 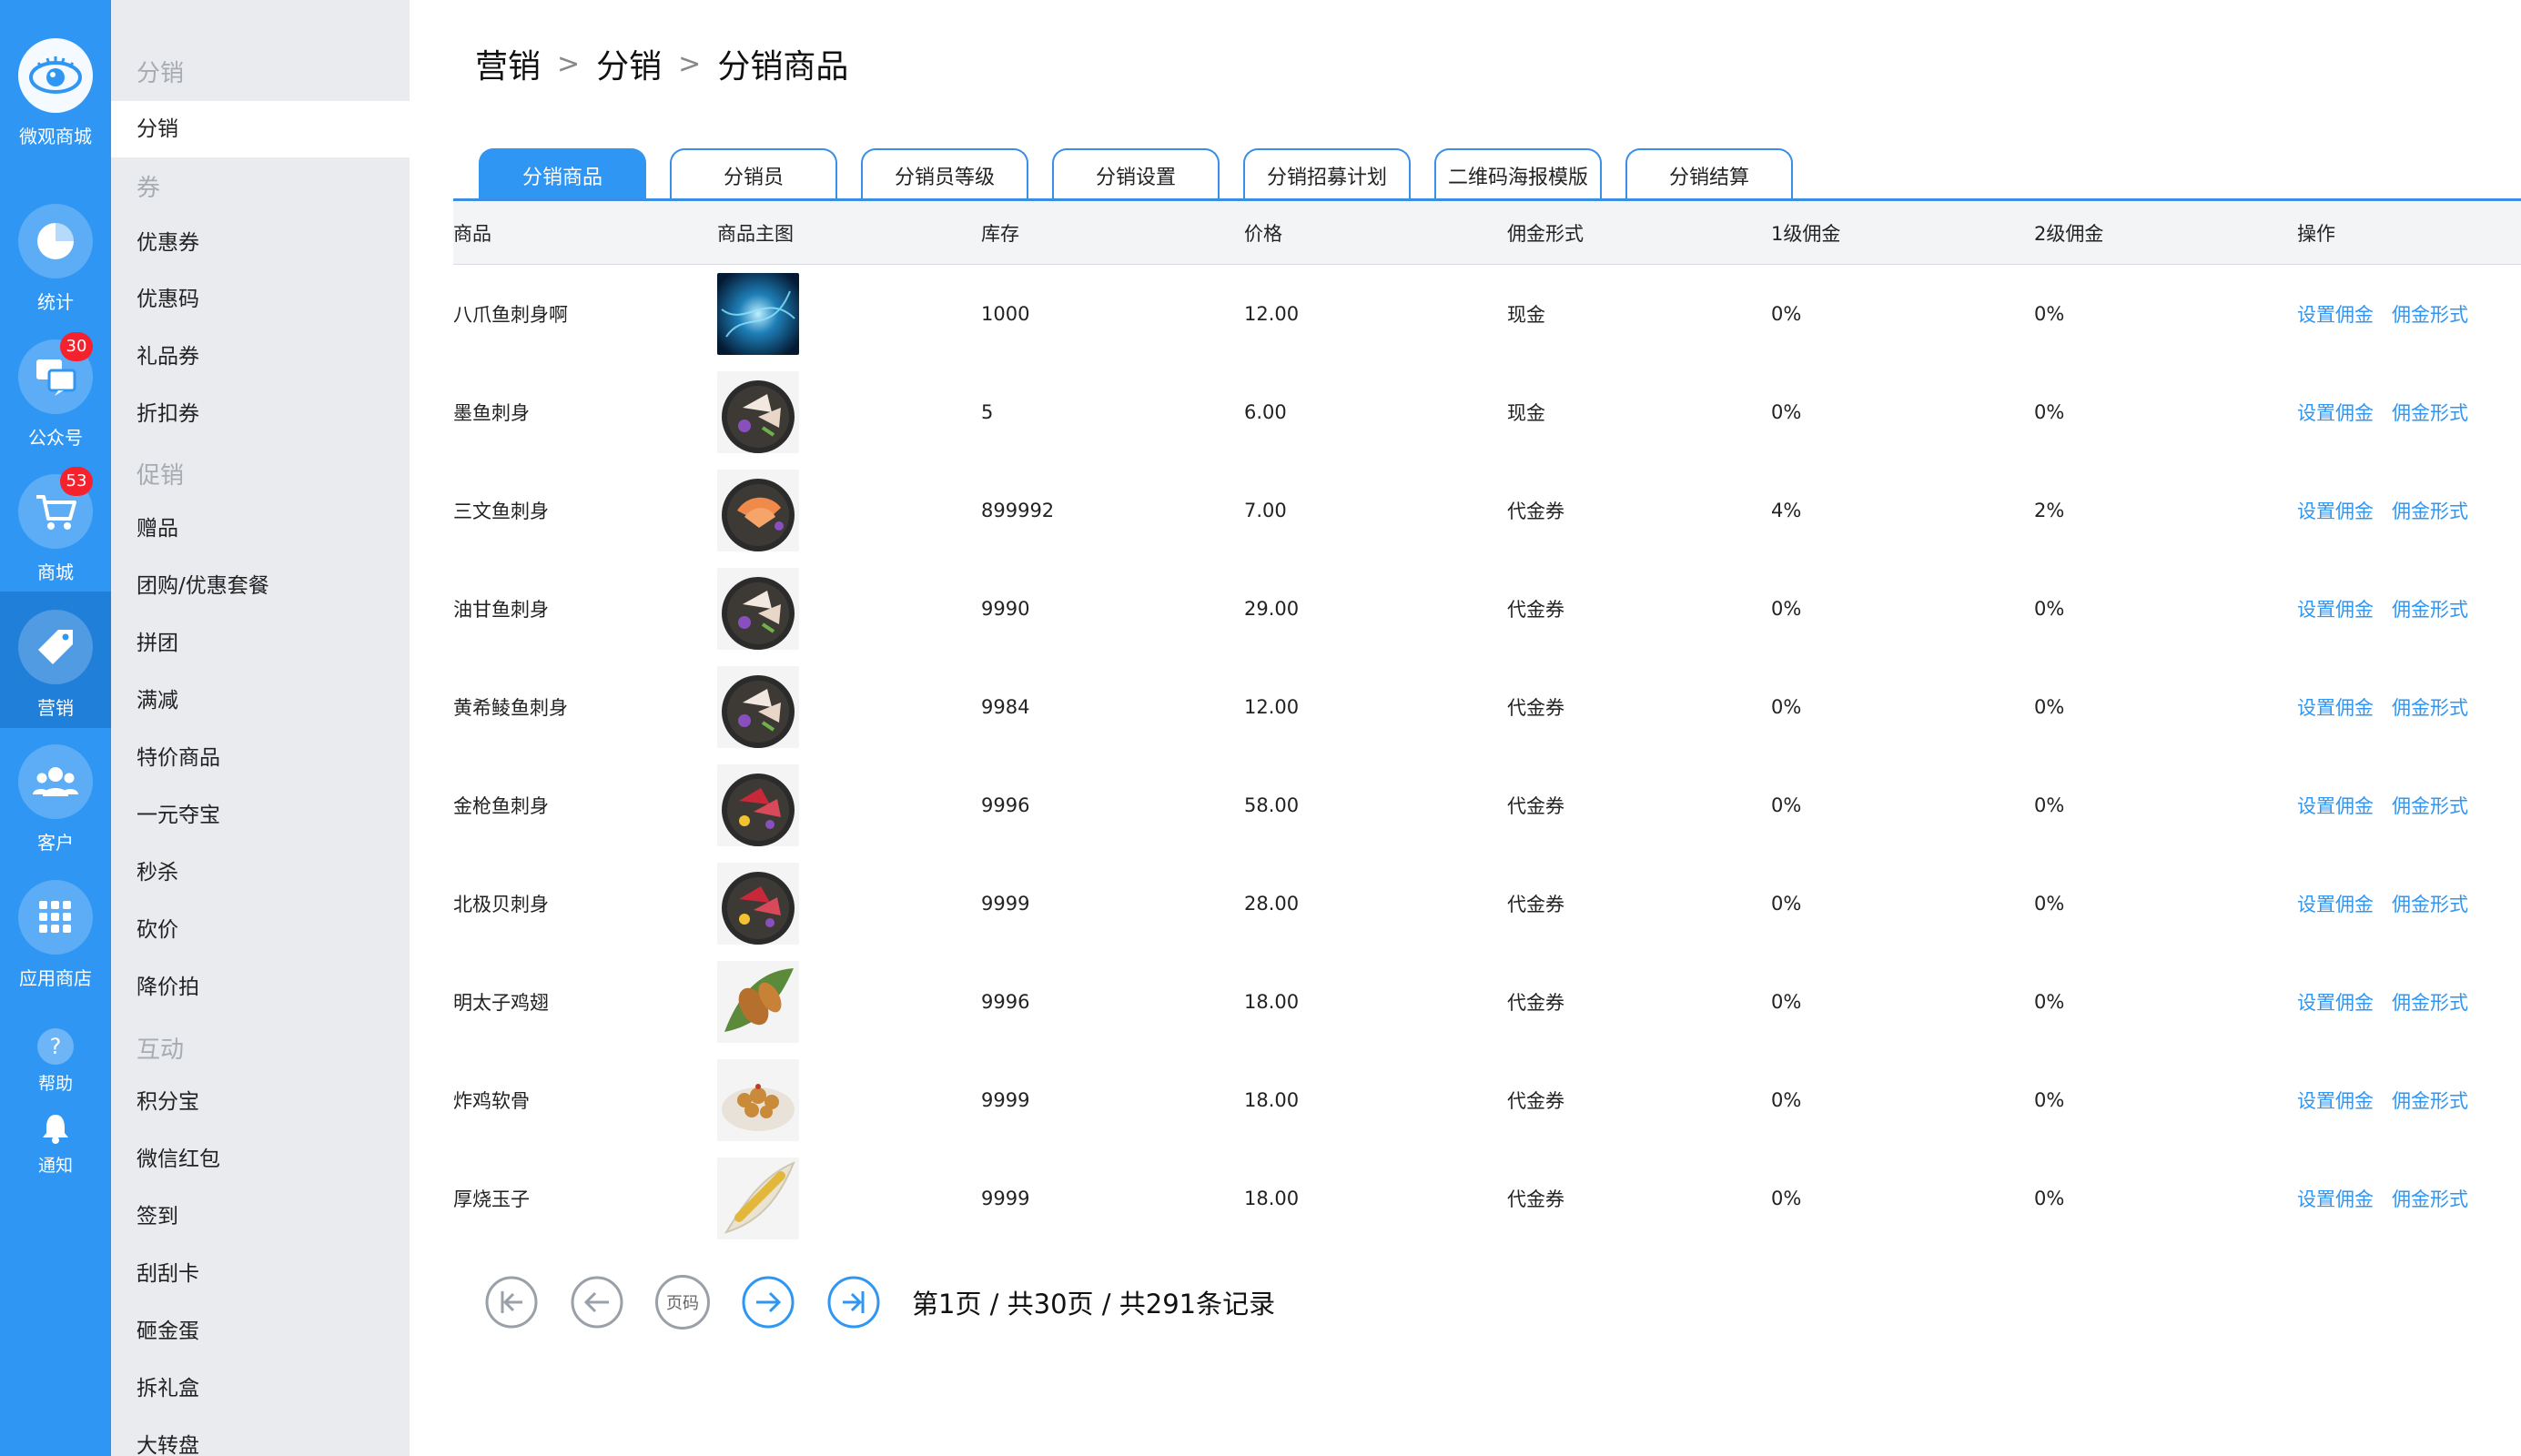 I want to click on last-page-icon, so click(x=854, y=1303).